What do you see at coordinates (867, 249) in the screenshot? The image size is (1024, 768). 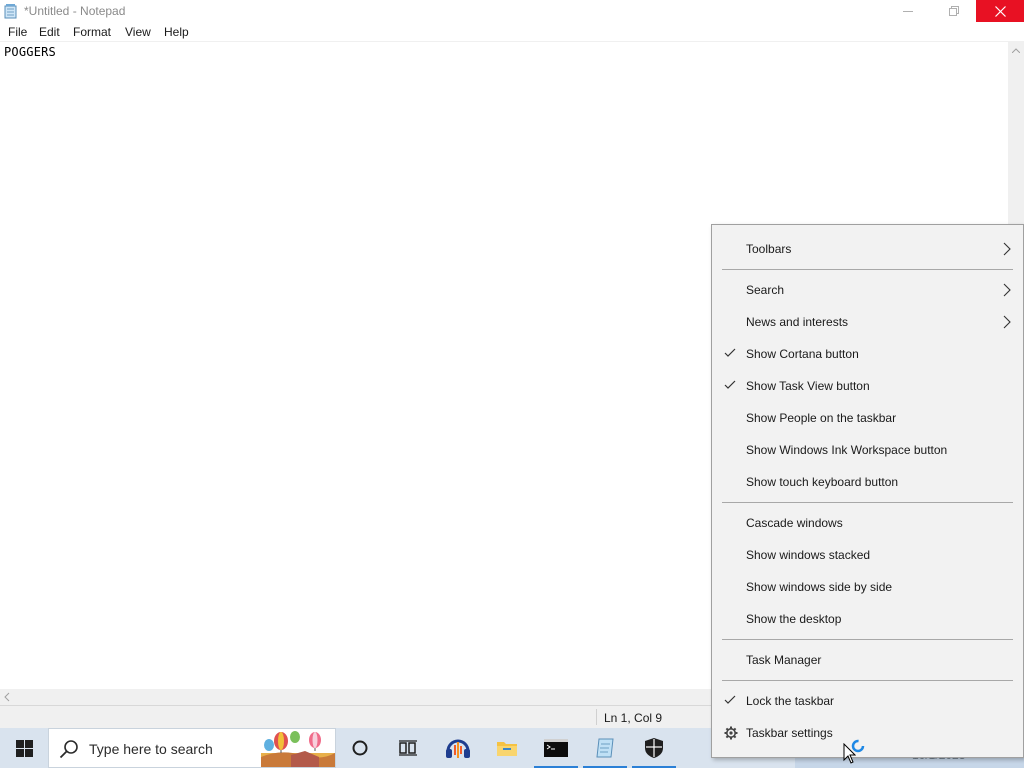 I see `menu-item-toolbars: Toolbars` at bounding box center [867, 249].